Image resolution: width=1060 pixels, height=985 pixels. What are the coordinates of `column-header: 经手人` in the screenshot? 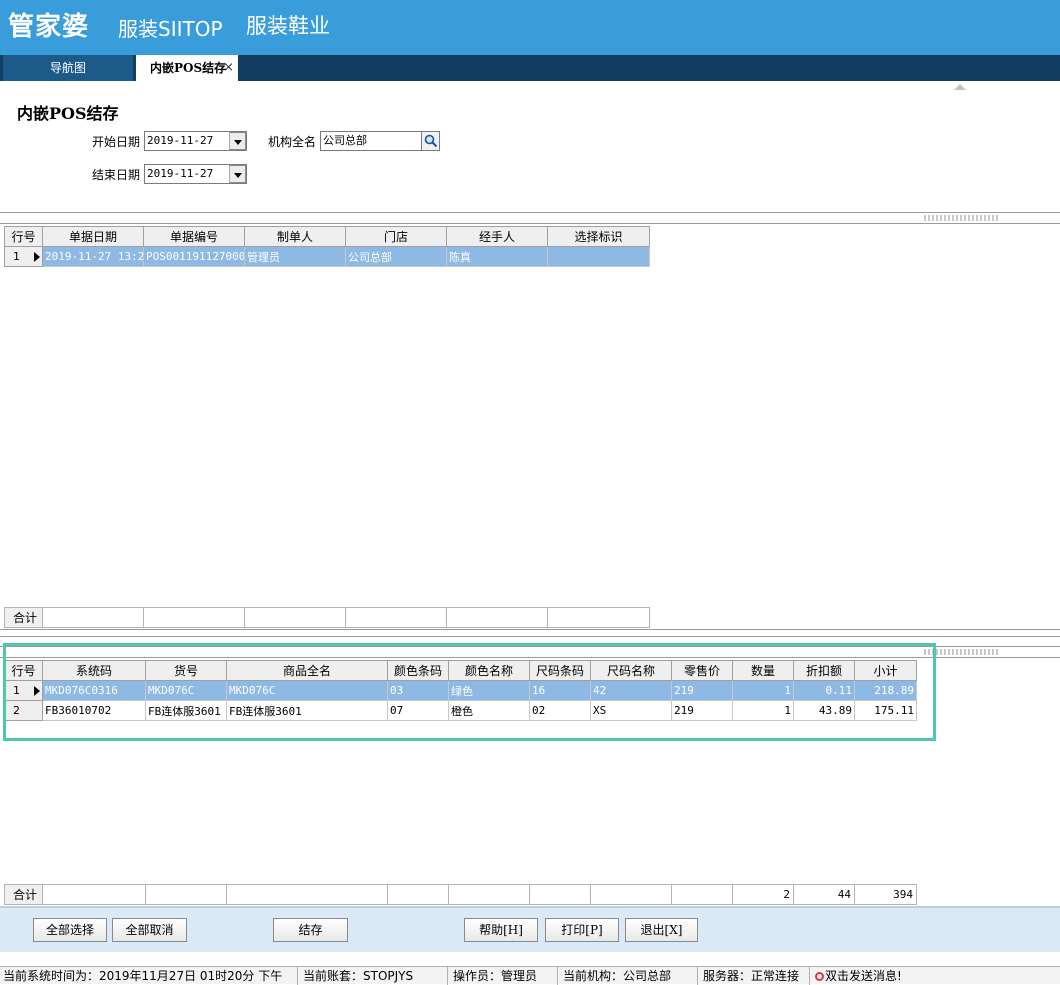 It's located at (497, 236).